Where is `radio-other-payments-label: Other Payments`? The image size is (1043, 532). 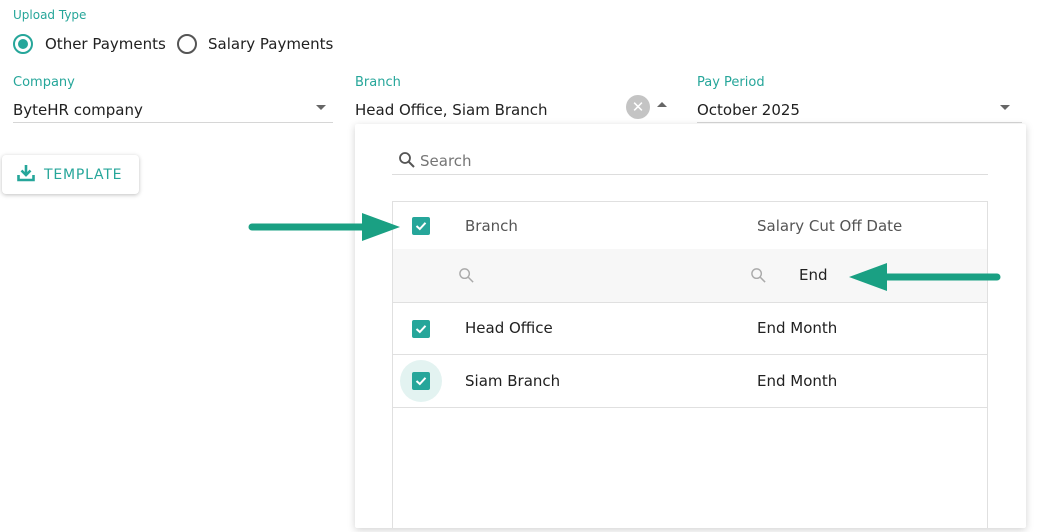 radio-other-payments-label: Other Payments is located at coordinates (105, 44).